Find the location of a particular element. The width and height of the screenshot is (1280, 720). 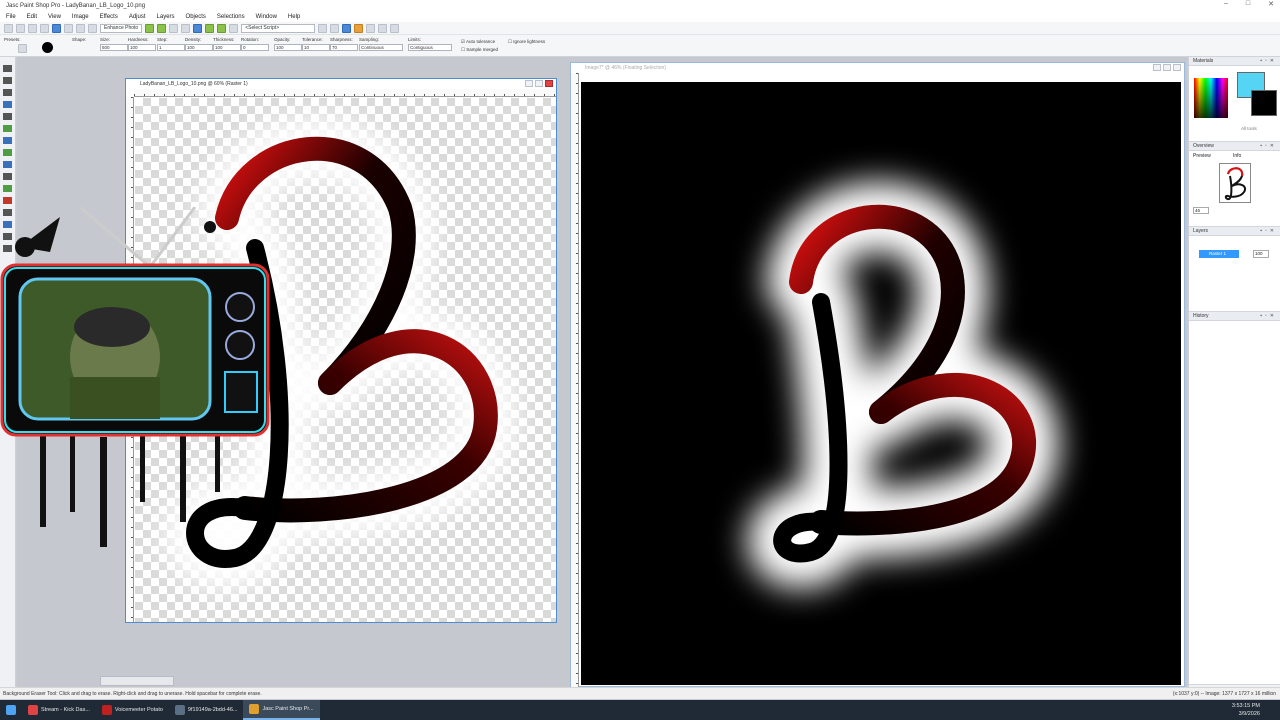

background-eraser-tool-icon is located at coordinates (7, 188).